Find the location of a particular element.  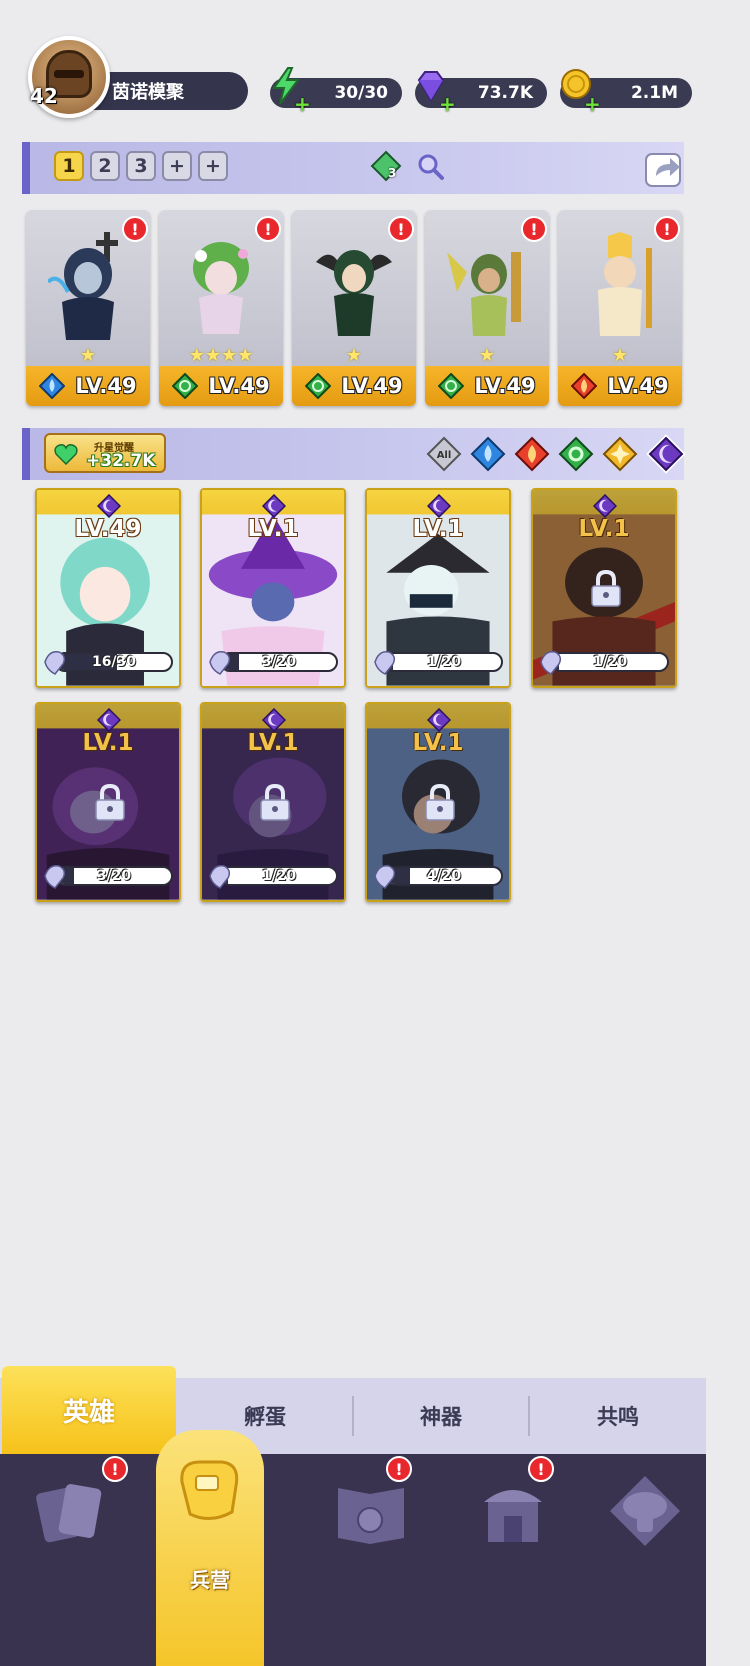

collection-hero-card-6: LV.1 1/20 is located at coordinates (273, 802).